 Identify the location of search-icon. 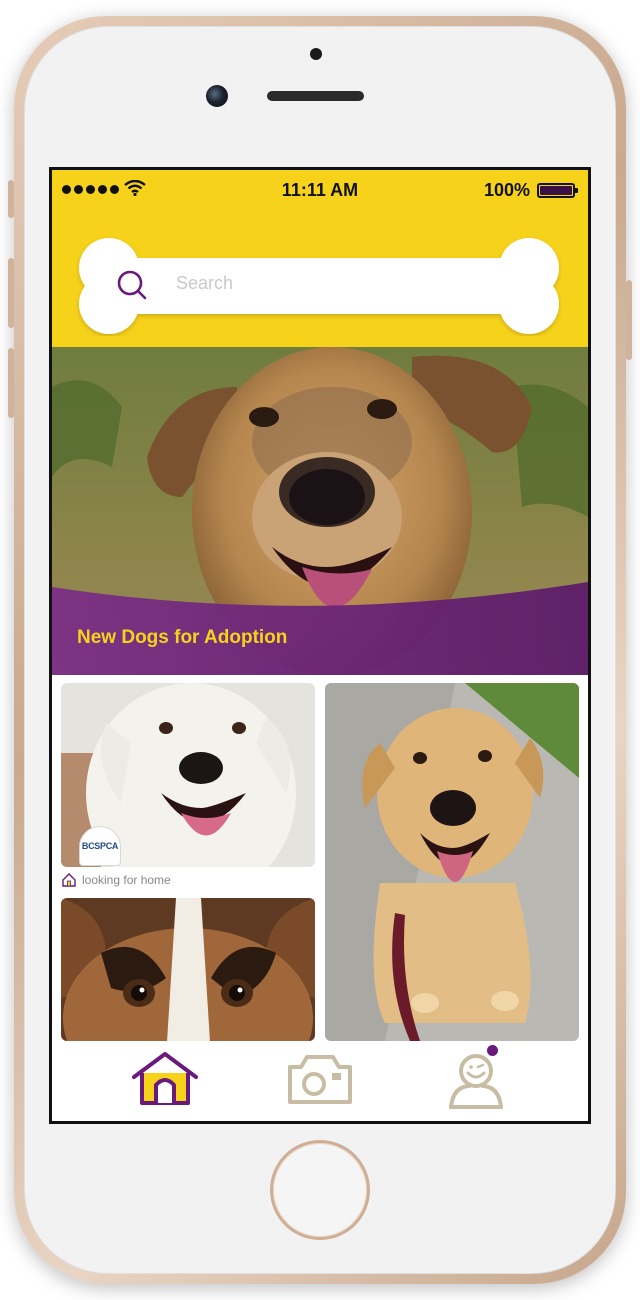
(132, 285).